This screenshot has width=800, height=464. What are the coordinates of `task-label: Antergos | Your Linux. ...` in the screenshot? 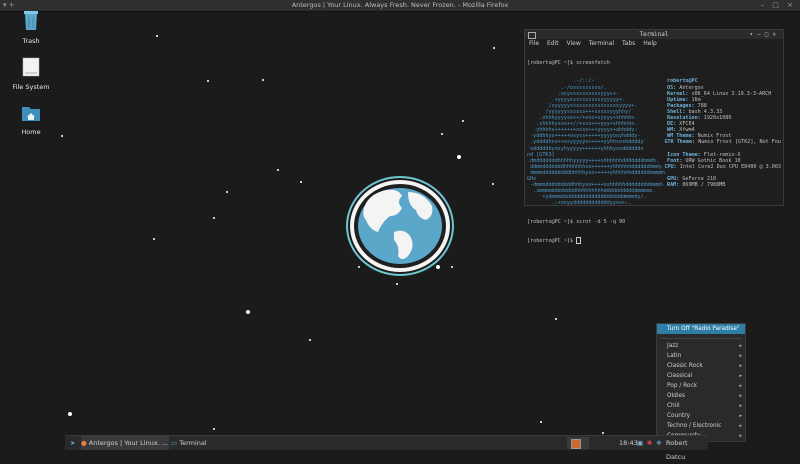 It's located at (128, 443).